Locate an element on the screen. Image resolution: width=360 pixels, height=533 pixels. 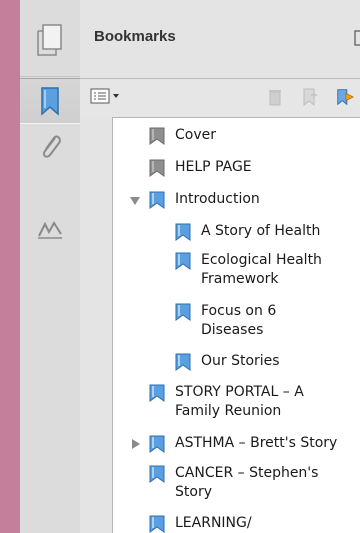
bookmark-label: LEARNING/ is located at coordinates (213, 523).